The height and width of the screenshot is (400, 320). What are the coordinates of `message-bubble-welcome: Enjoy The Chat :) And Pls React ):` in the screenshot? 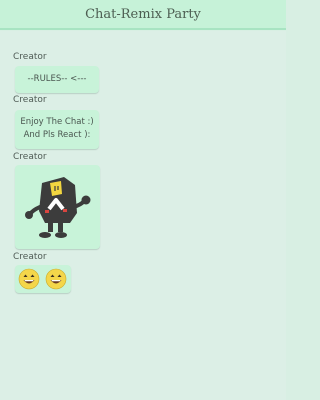 It's located at (57, 129).